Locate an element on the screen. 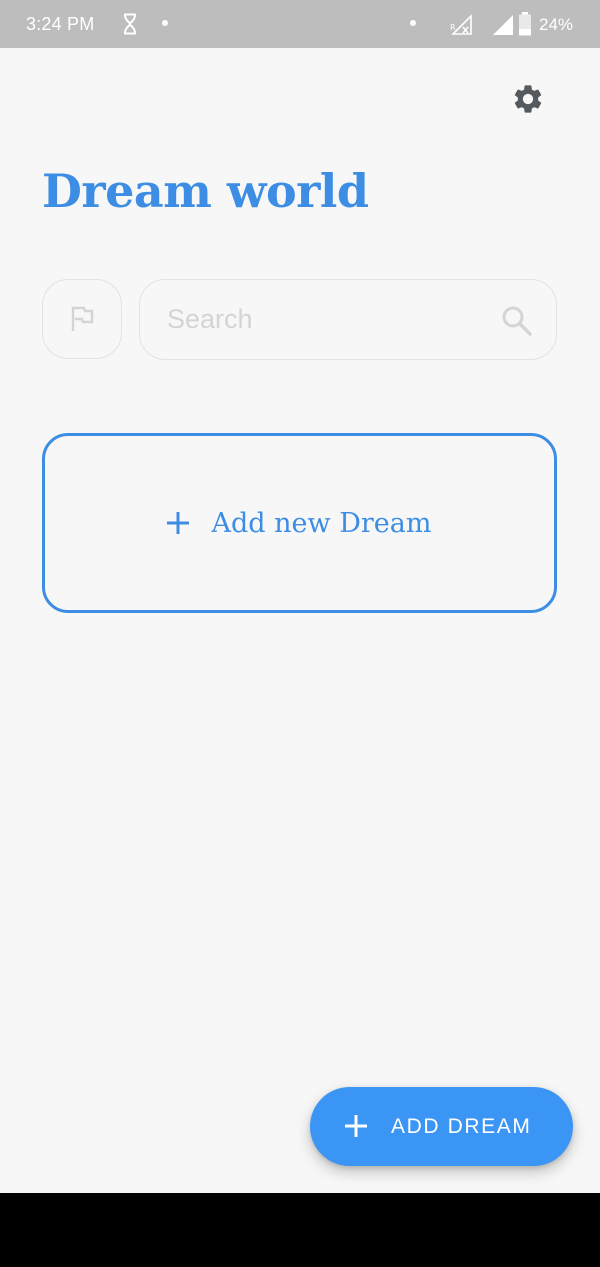 The image size is (600, 1267). gear-icon is located at coordinates (528, 99).